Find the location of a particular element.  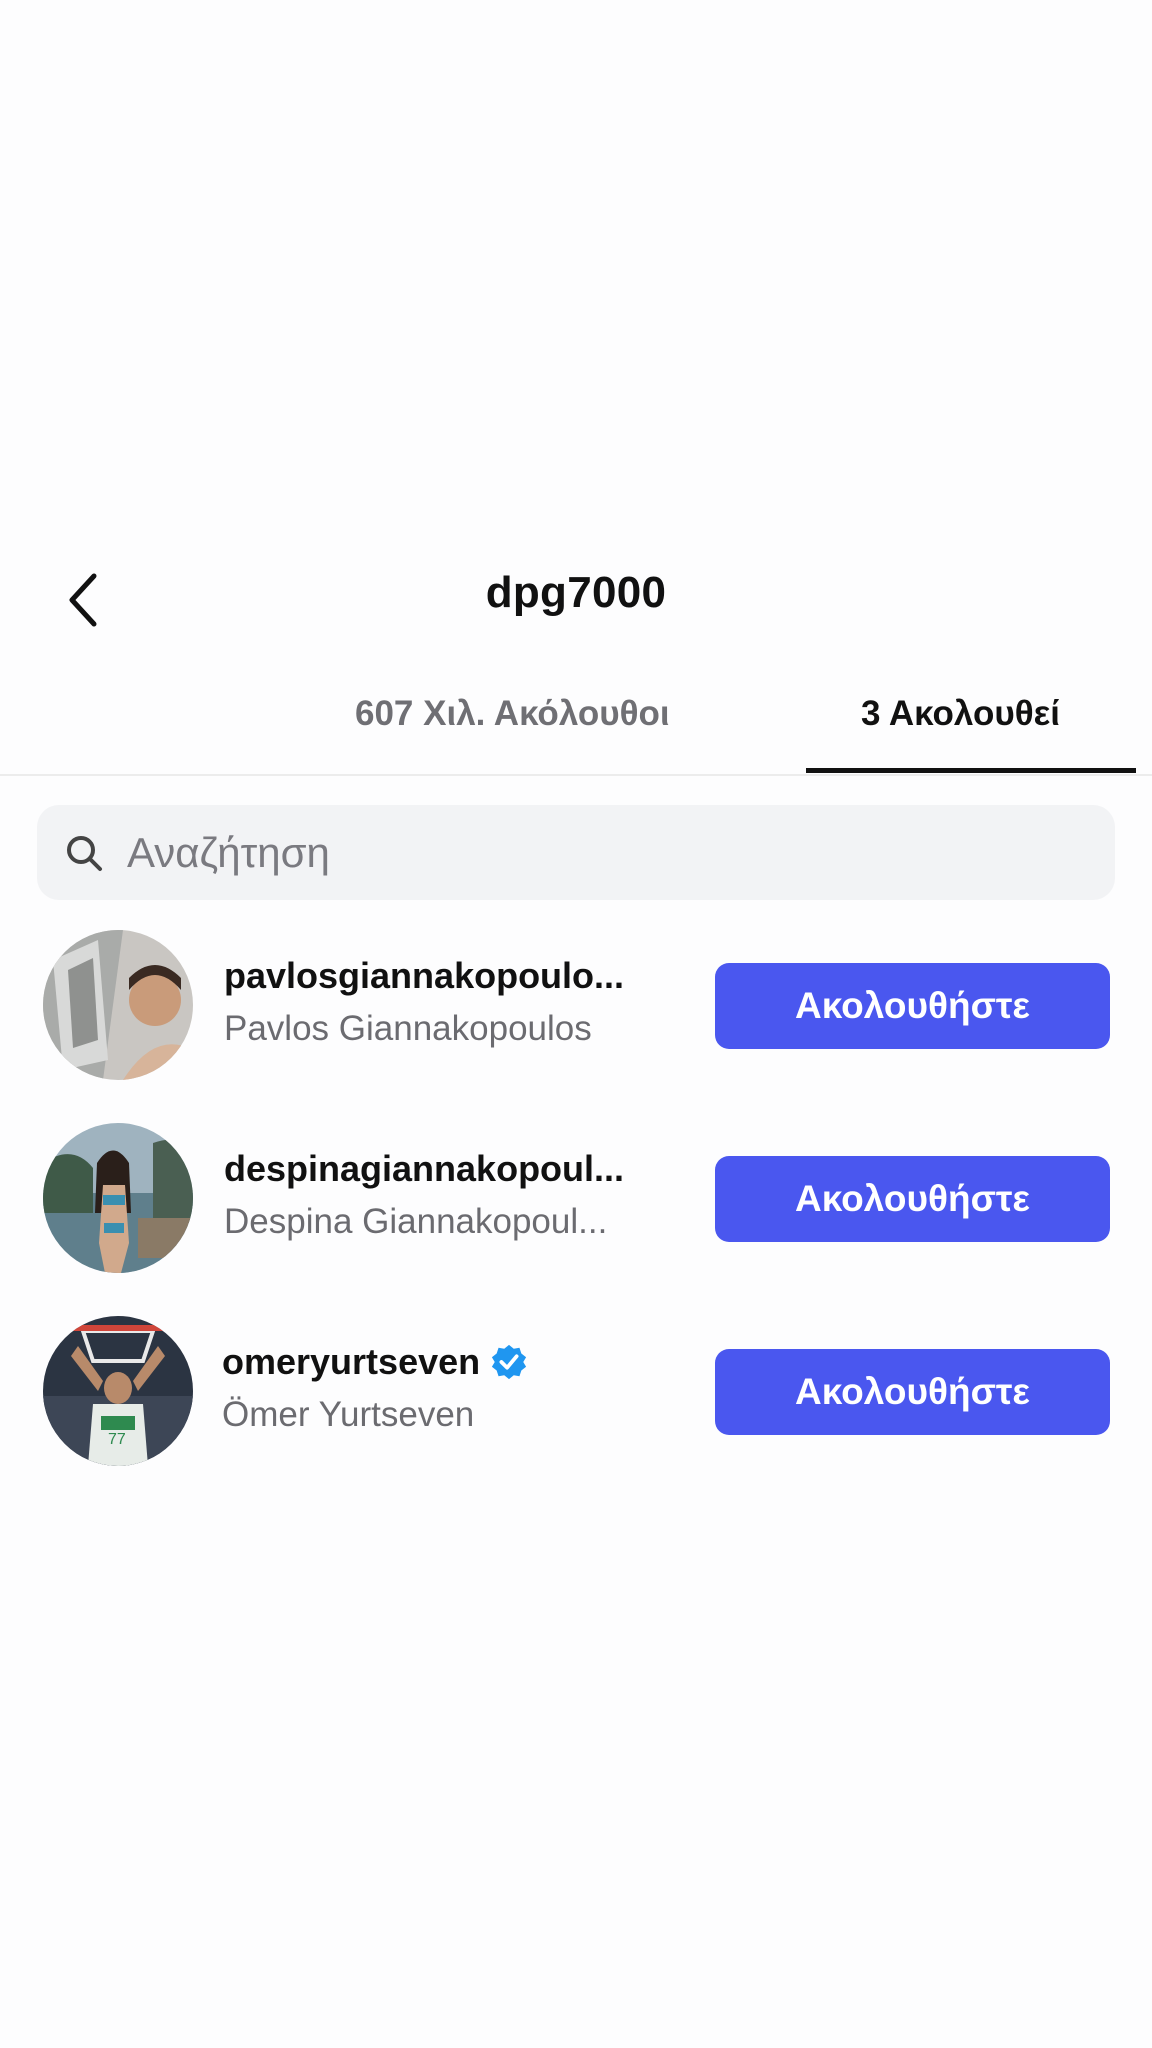

svg-text: 77 is located at coordinates (117, 1439).